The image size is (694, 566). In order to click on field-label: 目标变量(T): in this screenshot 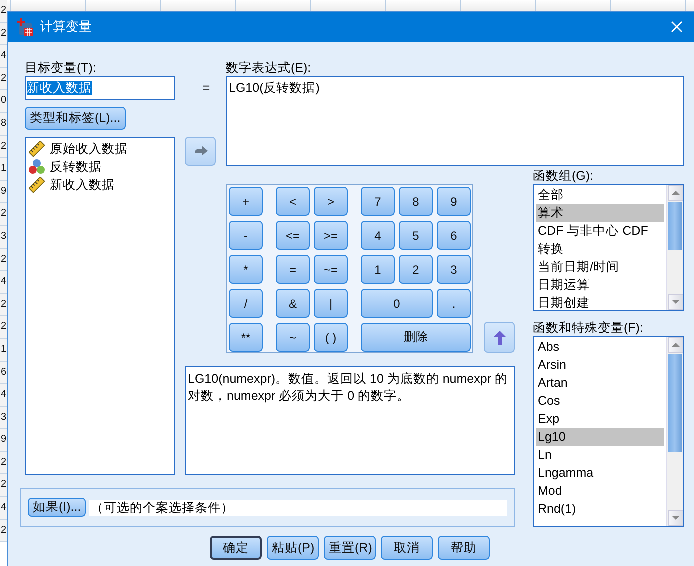, I will do `click(61, 68)`.